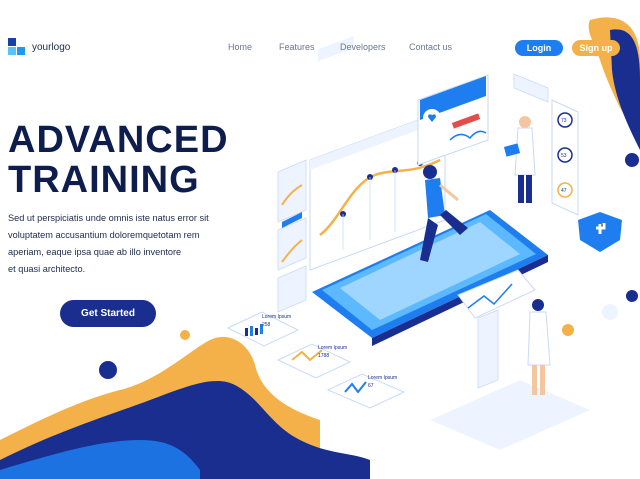 Image resolution: width=640 pixels, height=479 pixels. What do you see at coordinates (292, 236) in the screenshot?
I see `left-panels` at bounding box center [292, 236].